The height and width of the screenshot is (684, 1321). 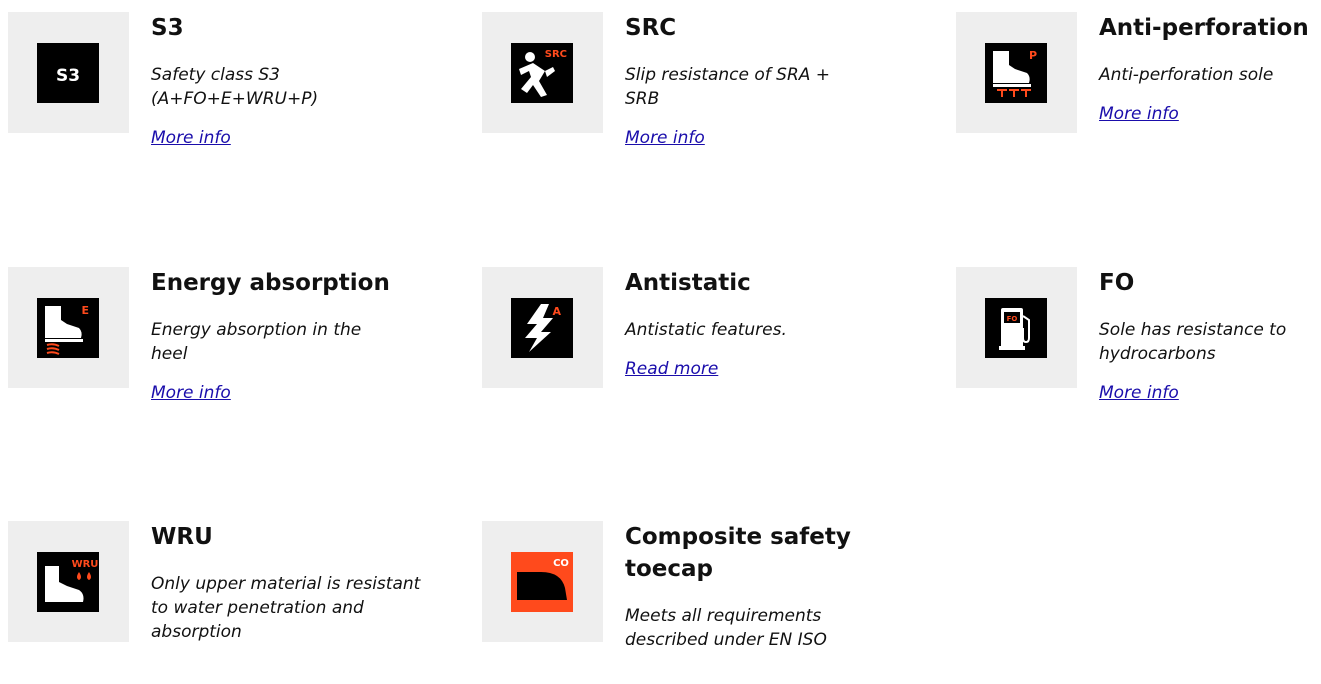 I want to click on icon-tile: E, so click(x=68, y=327).